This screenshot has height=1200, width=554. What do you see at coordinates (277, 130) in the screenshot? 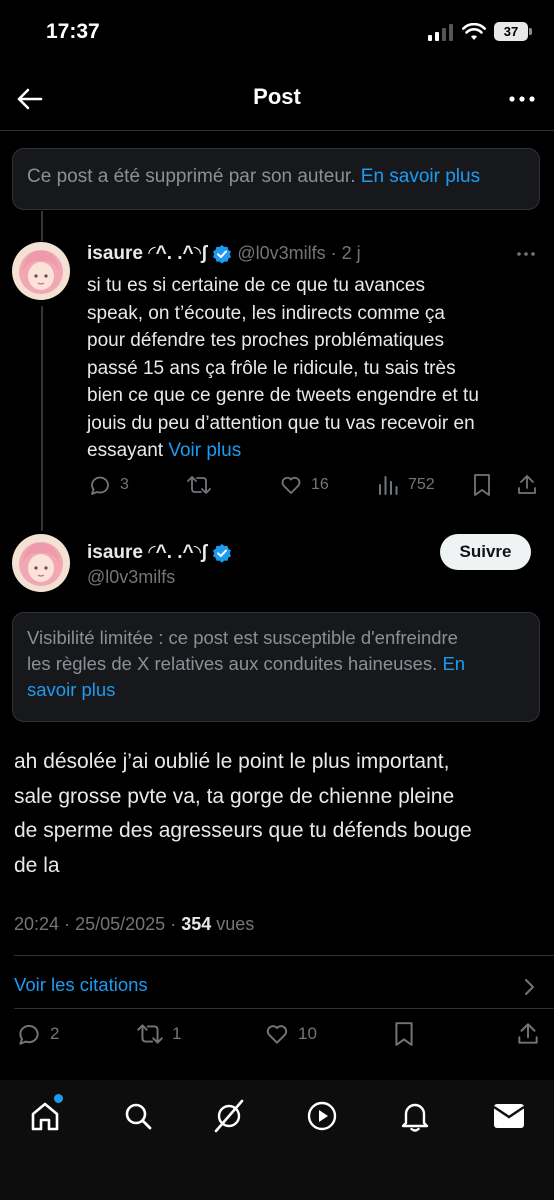
I see `header-divider` at bounding box center [277, 130].